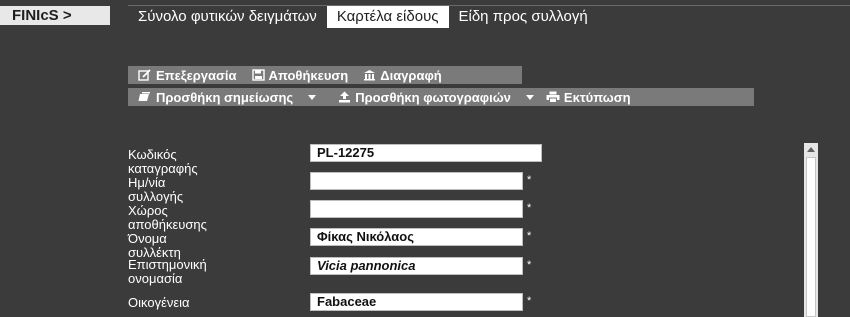  I want to click on note-icon, so click(144, 96).